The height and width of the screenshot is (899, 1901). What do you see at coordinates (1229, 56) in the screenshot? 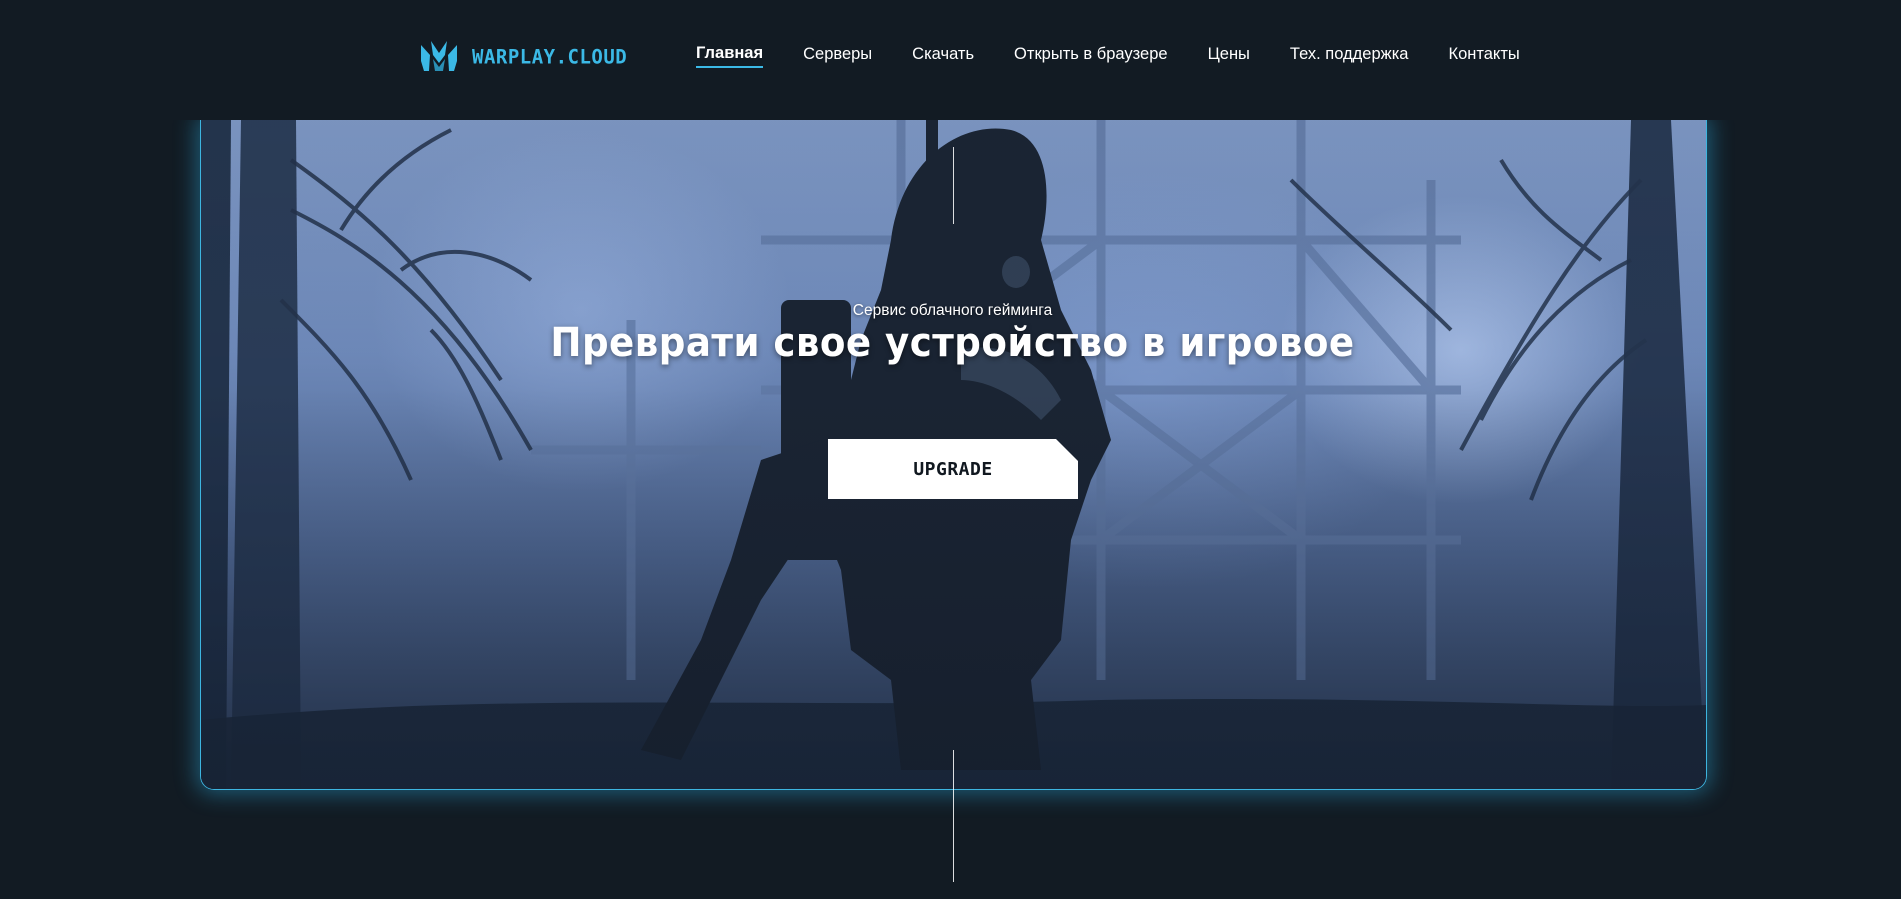
I see `nav-item-prices: Цены` at bounding box center [1229, 56].